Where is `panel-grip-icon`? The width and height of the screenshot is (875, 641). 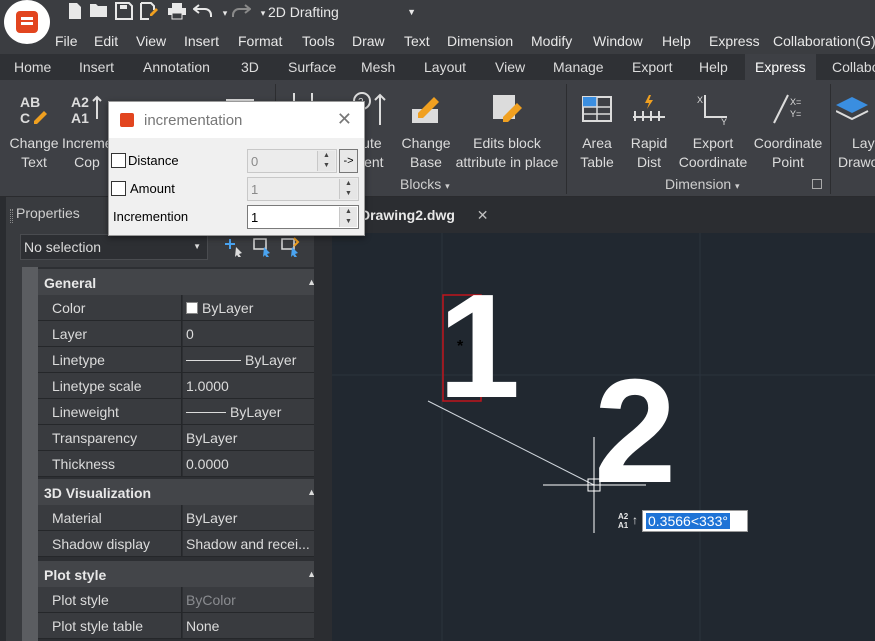 panel-grip-icon is located at coordinates (11, 216).